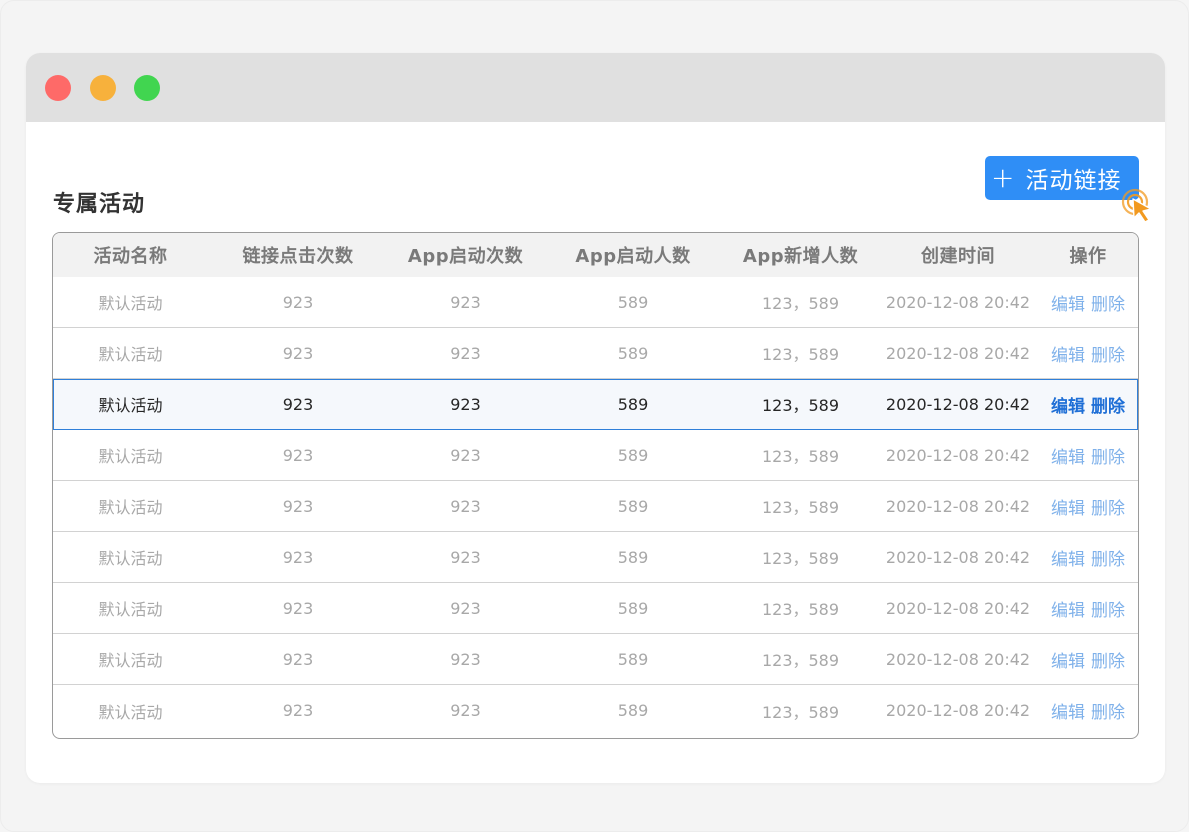 This screenshot has width=1189, height=832. Describe the element at coordinates (595, 87) in the screenshot. I see `window-titlebar` at that location.